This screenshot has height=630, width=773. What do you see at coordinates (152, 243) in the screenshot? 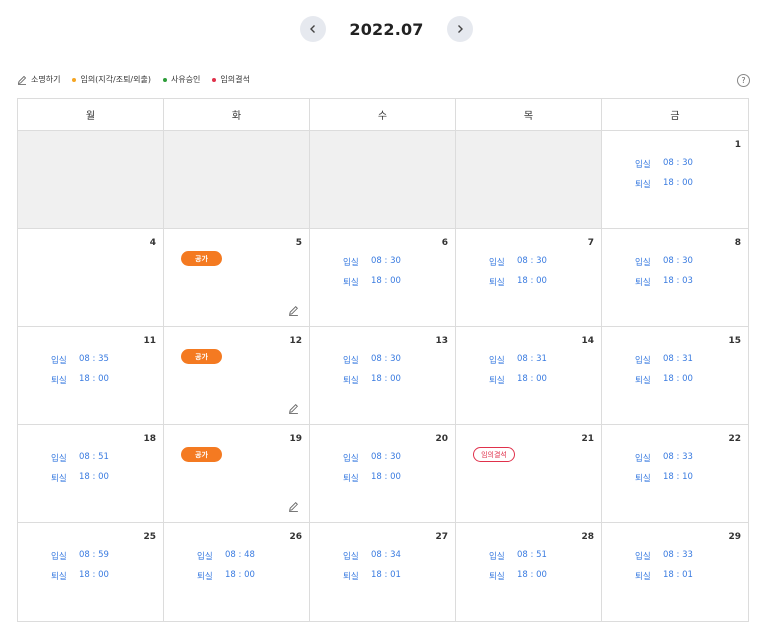
I see `day-number: 4` at bounding box center [152, 243].